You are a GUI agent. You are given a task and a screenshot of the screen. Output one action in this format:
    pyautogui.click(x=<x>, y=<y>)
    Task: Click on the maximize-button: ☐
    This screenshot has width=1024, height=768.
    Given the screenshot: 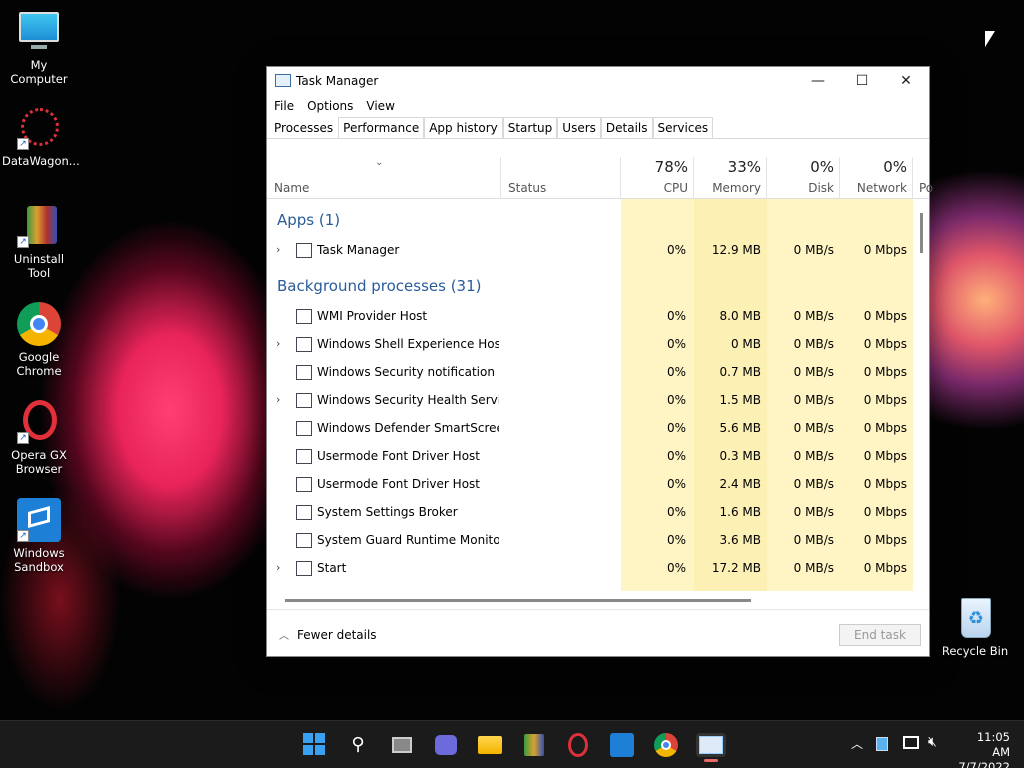 What is the action you would take?
    pyautogui.click(x=862, y=81)
    